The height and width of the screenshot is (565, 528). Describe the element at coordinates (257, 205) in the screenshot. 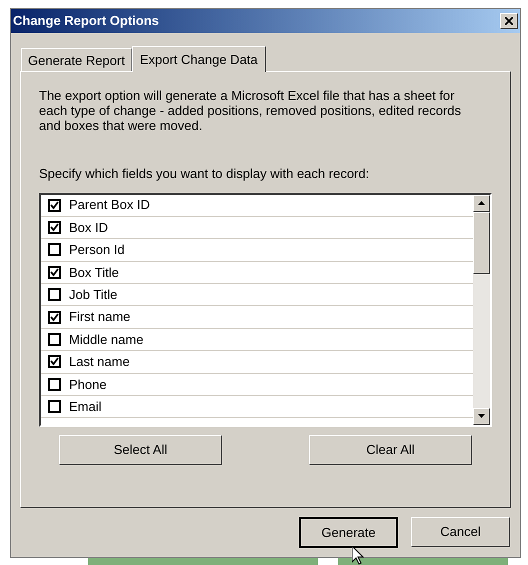

I see `field-item: Parent Box ID` at that location.